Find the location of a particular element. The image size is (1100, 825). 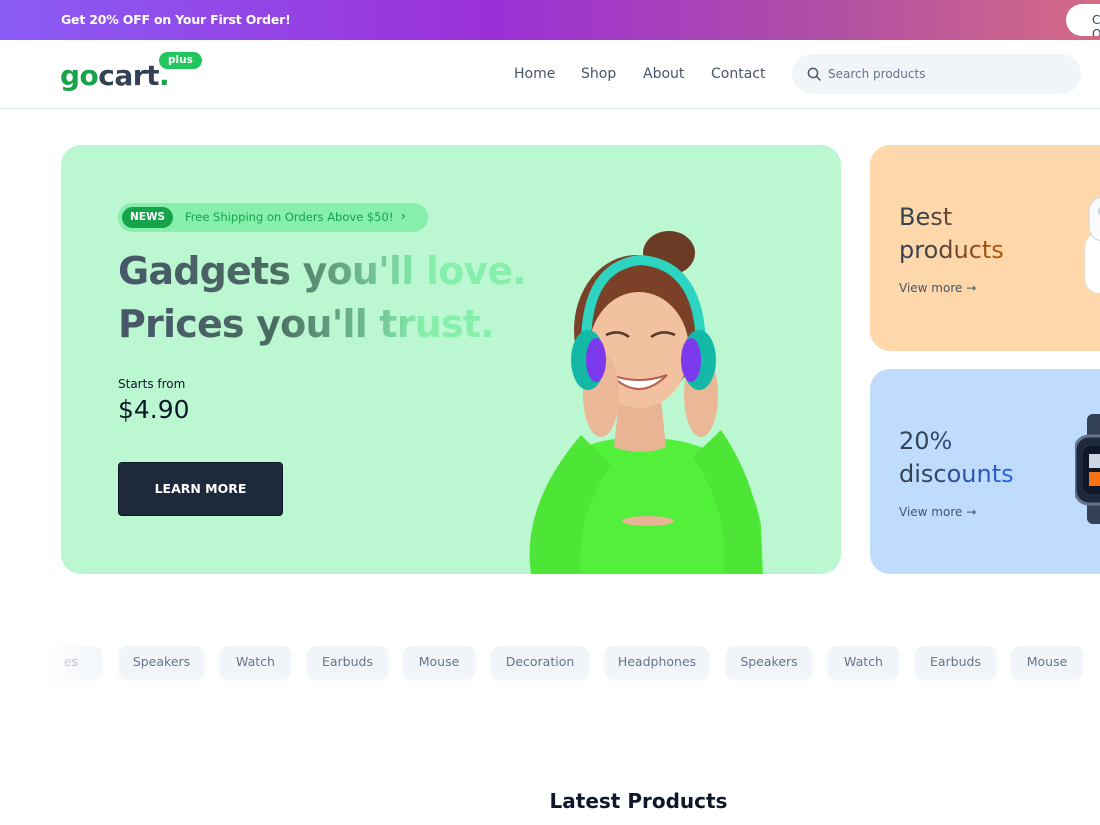

news-tag: NEWS is located at coordinates (148, 217).